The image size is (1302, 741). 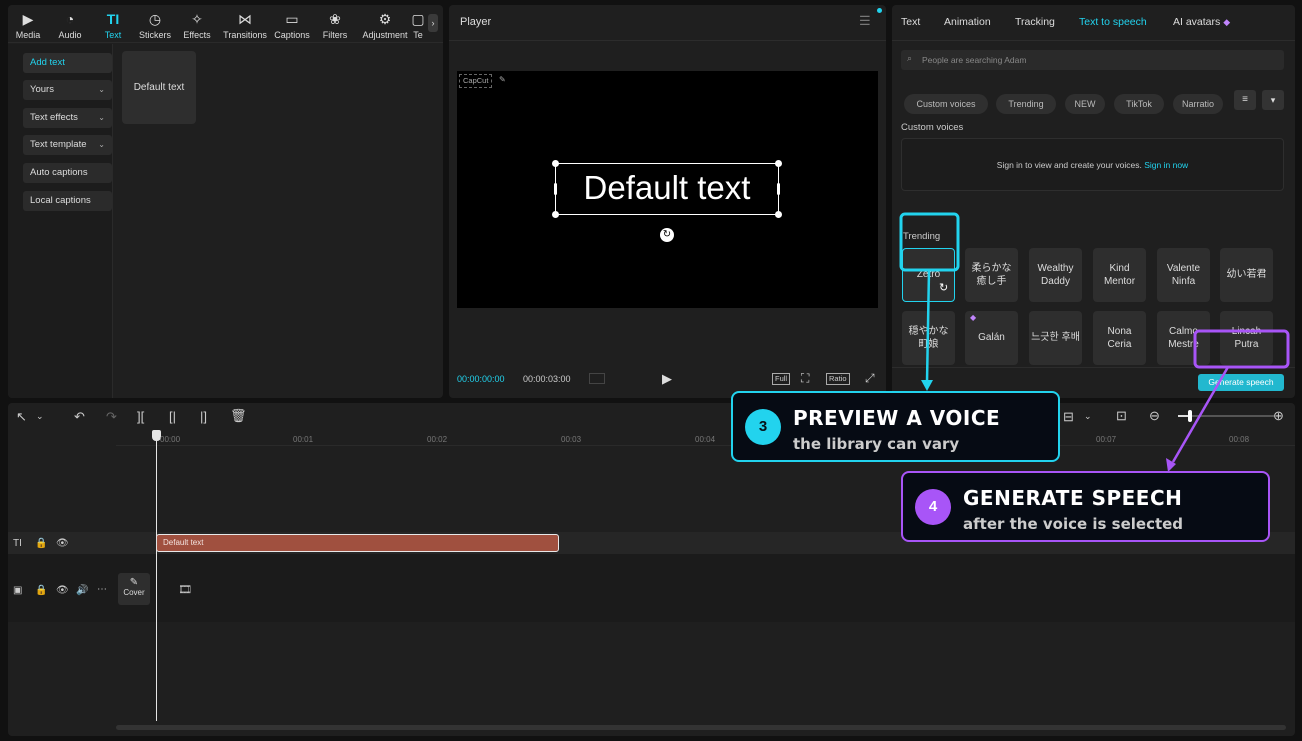 I want to click on arrow-3-head, so click(x=927, y=385).